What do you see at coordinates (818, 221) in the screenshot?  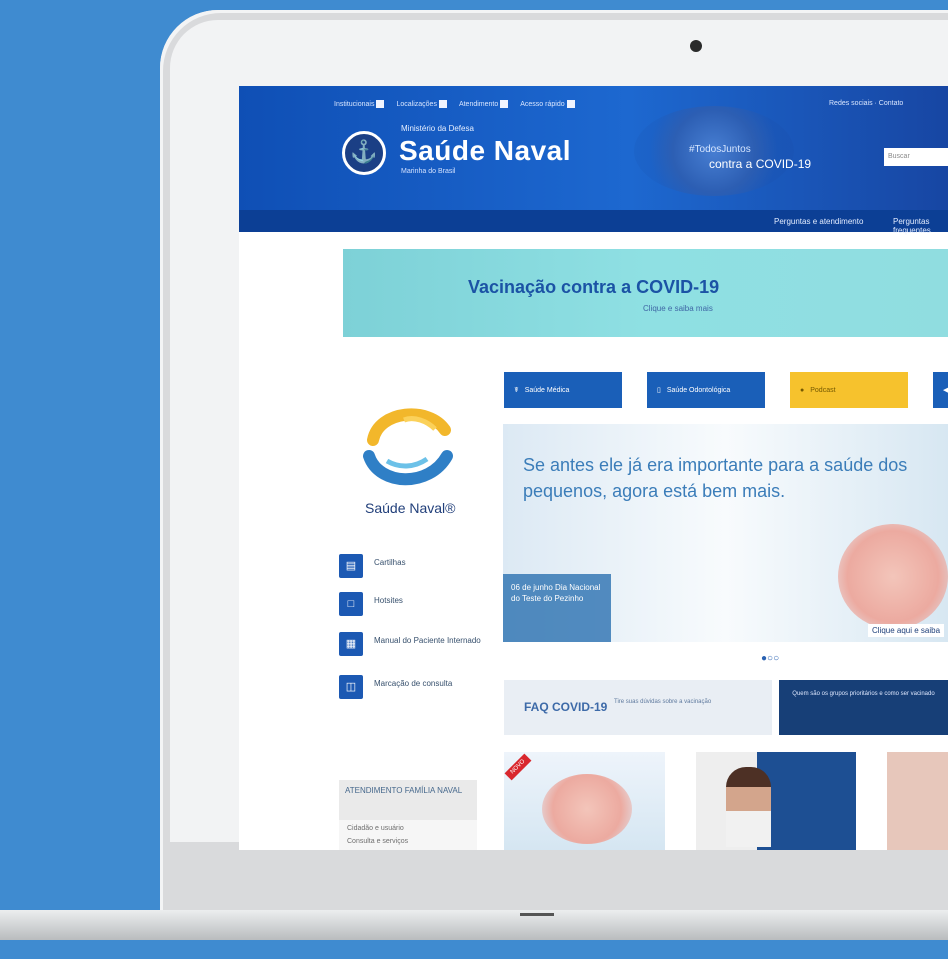 I see `nav-item-service: Perguntas e atendimento` at bounding box center [818, 221].